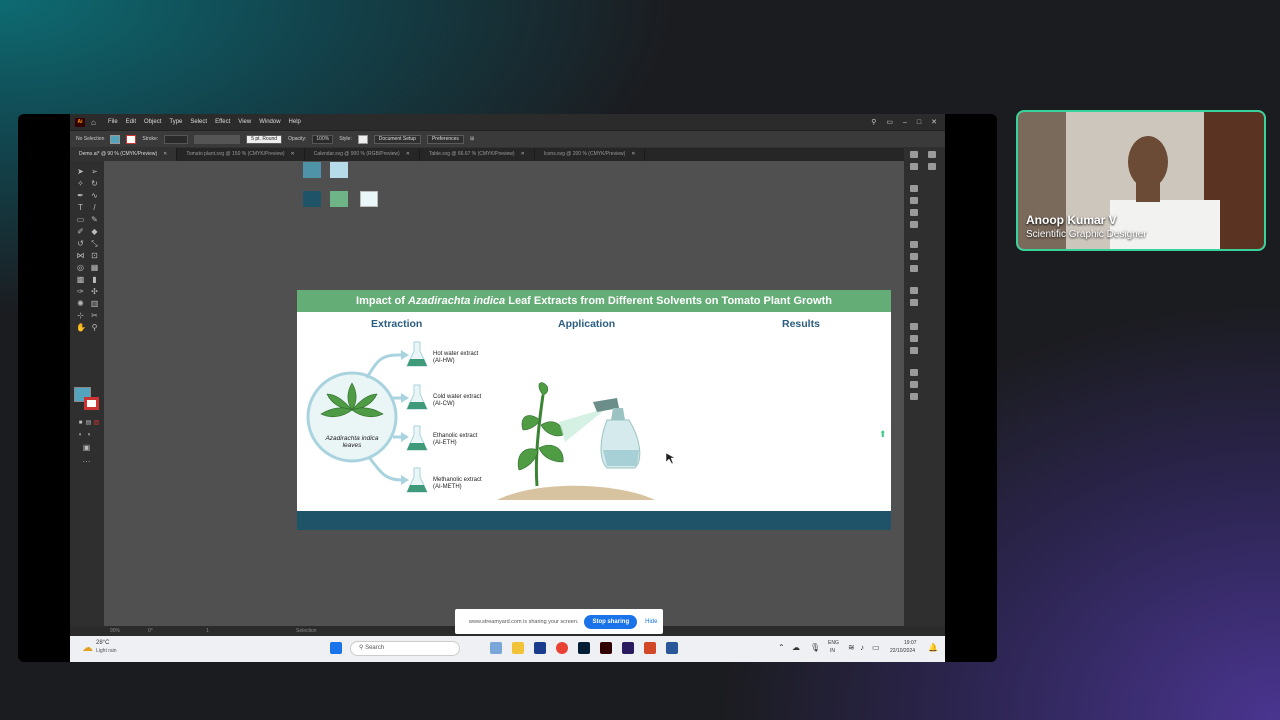 The image size is (1280, 720). What do you see at coordinates (851, 647) in the screenshot?
I see `wifi-icon: ≋` at bounding box center [851, 647].